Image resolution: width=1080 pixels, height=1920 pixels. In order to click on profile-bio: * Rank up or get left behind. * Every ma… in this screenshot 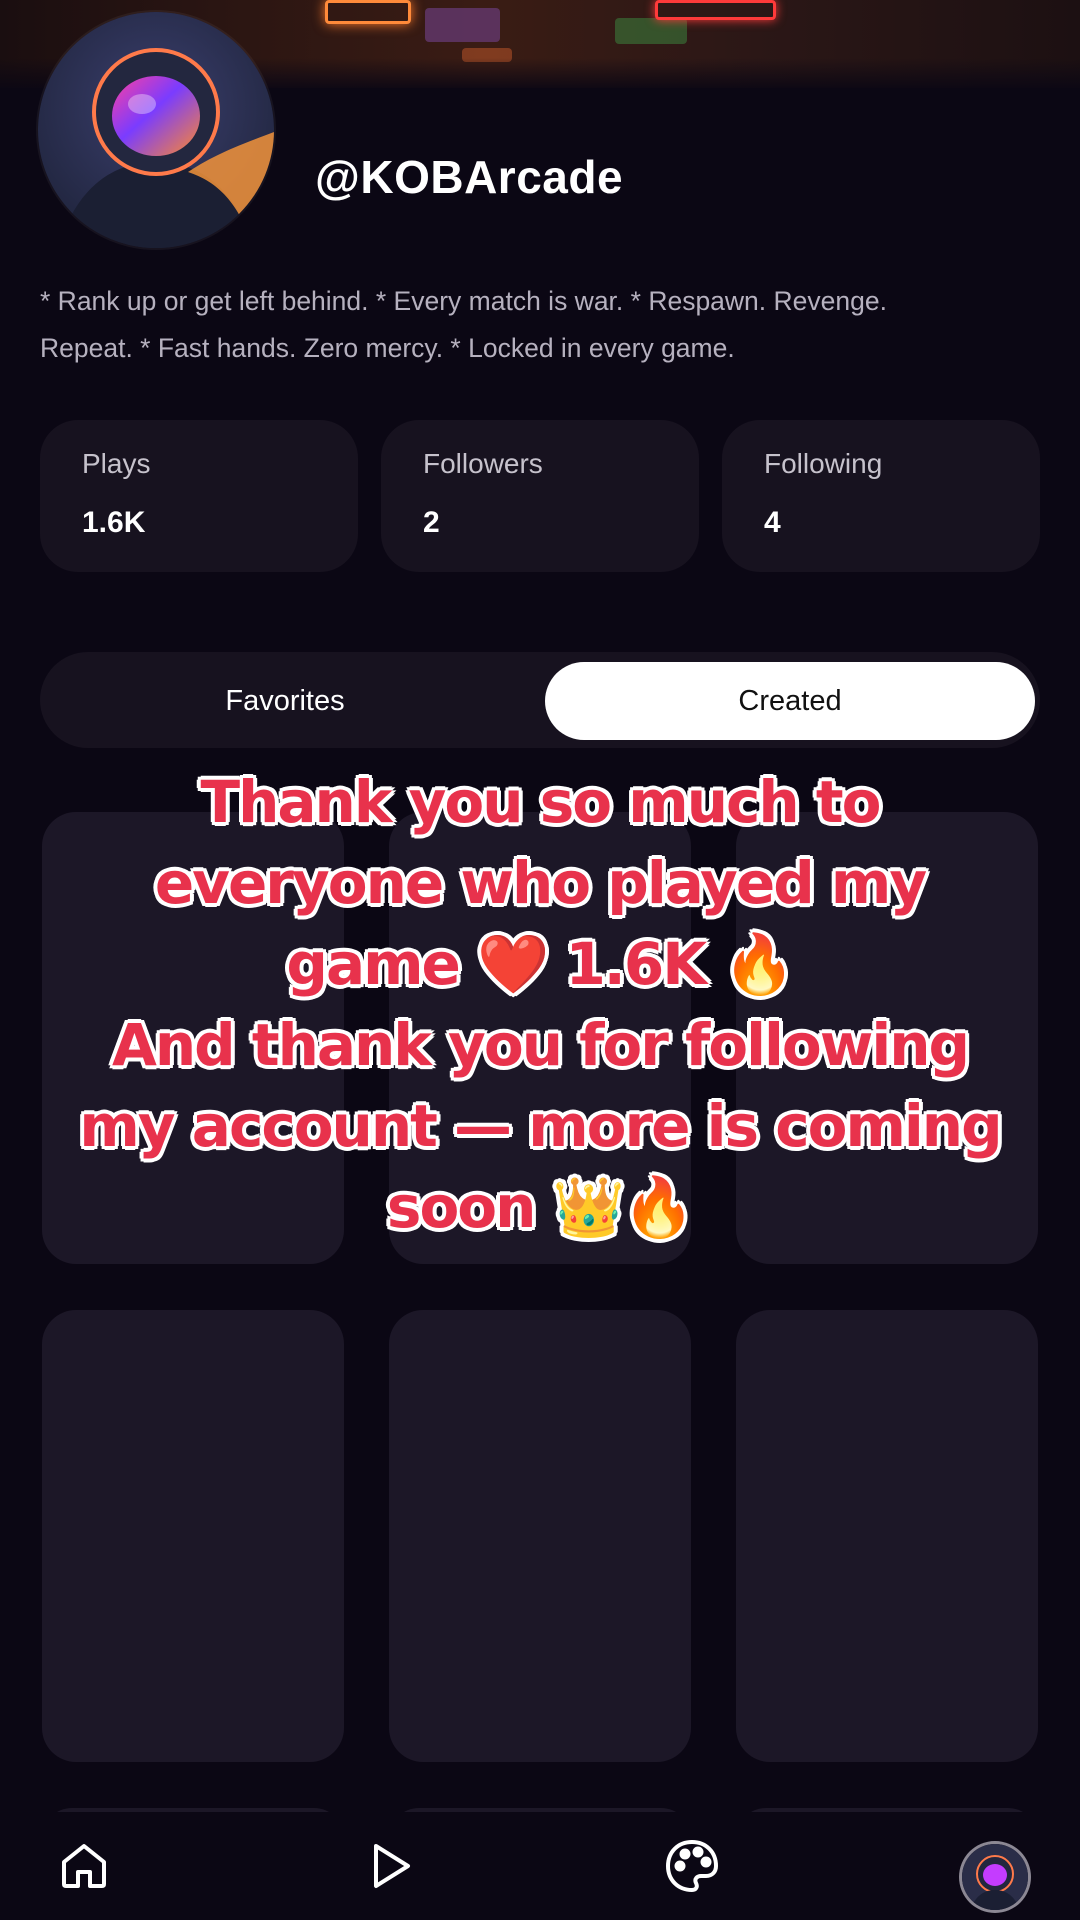, I will do `click(540, 325)`.